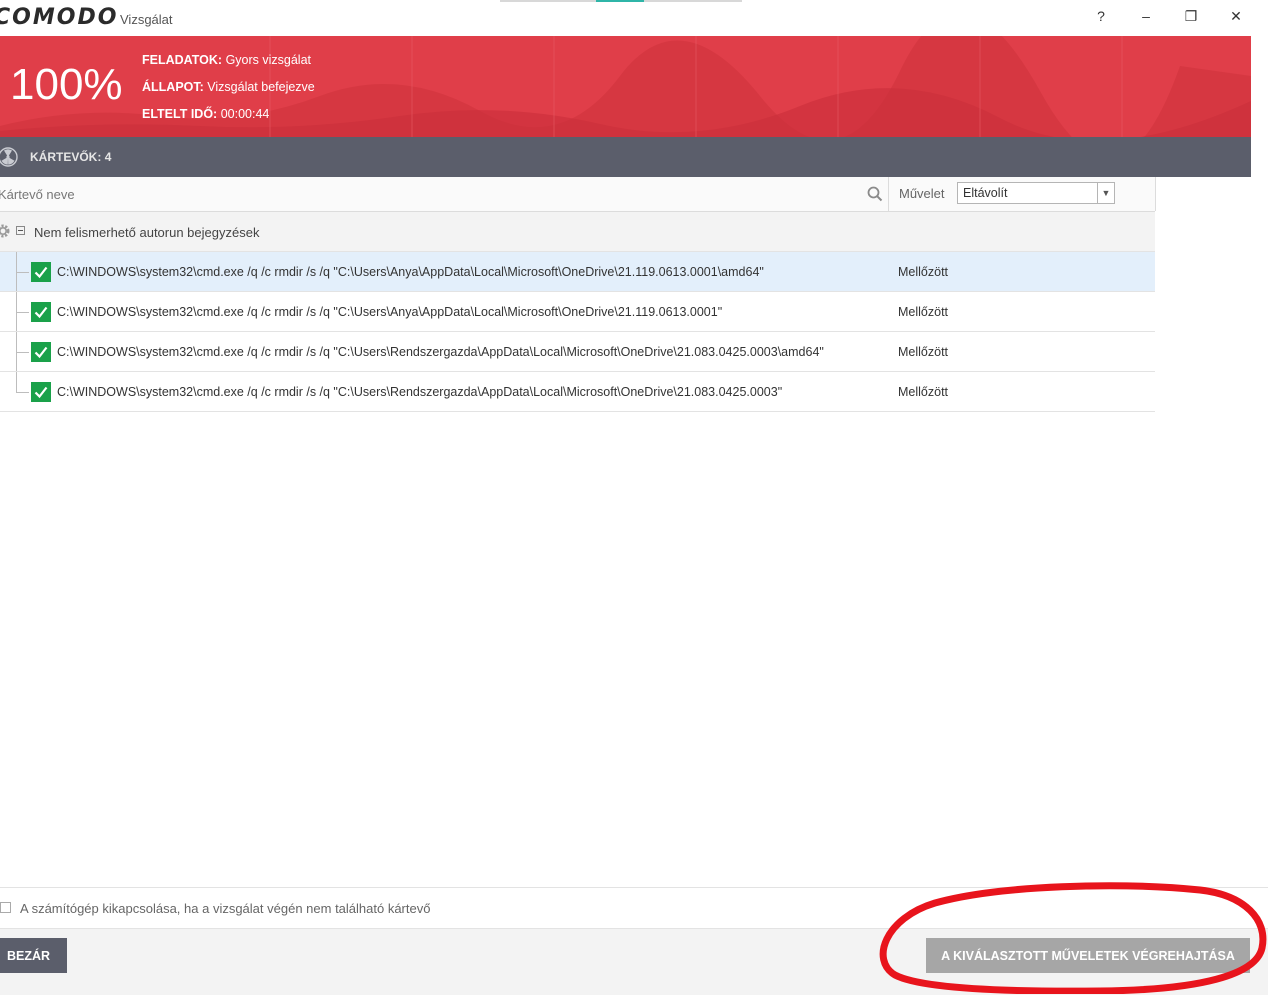 This screenshot has width=1268, height=995. Describe the element at coordinates (180, 114) in the screenshot. I see `elapsed-label: ELTELT IDŐ:` at that location.